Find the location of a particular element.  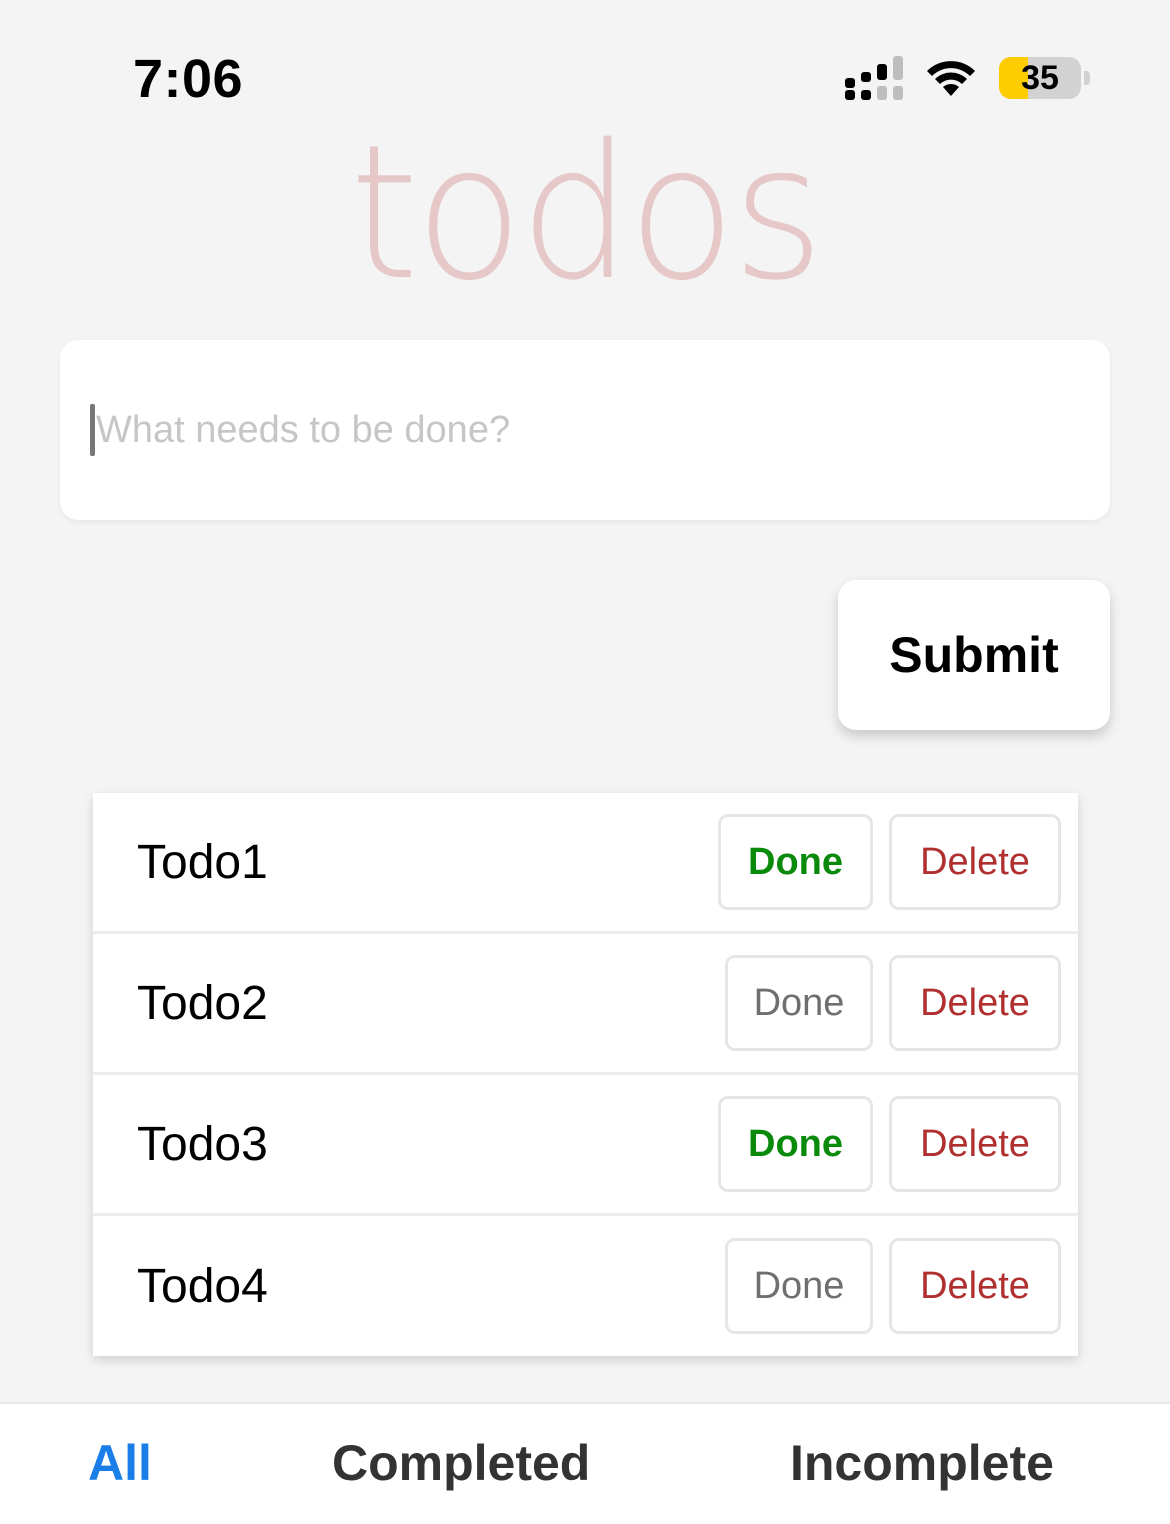

wifi-icon is located at coordinates (951, 78).